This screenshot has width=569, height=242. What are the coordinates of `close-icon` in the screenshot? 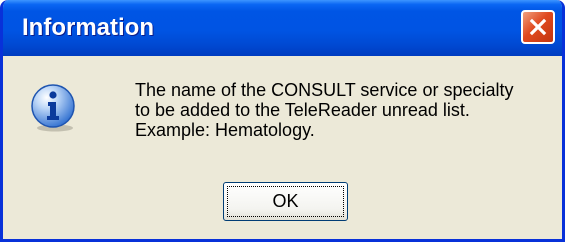 It's located at (538, 27).